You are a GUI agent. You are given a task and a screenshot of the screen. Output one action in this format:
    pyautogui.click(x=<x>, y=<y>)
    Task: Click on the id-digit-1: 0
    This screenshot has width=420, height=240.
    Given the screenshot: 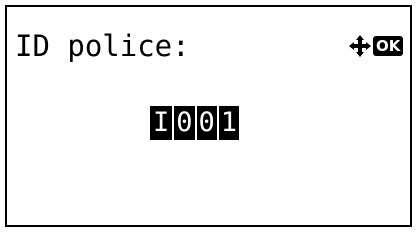 What is the action you would take?
    pyautogui.click(x=184, y=123)
    